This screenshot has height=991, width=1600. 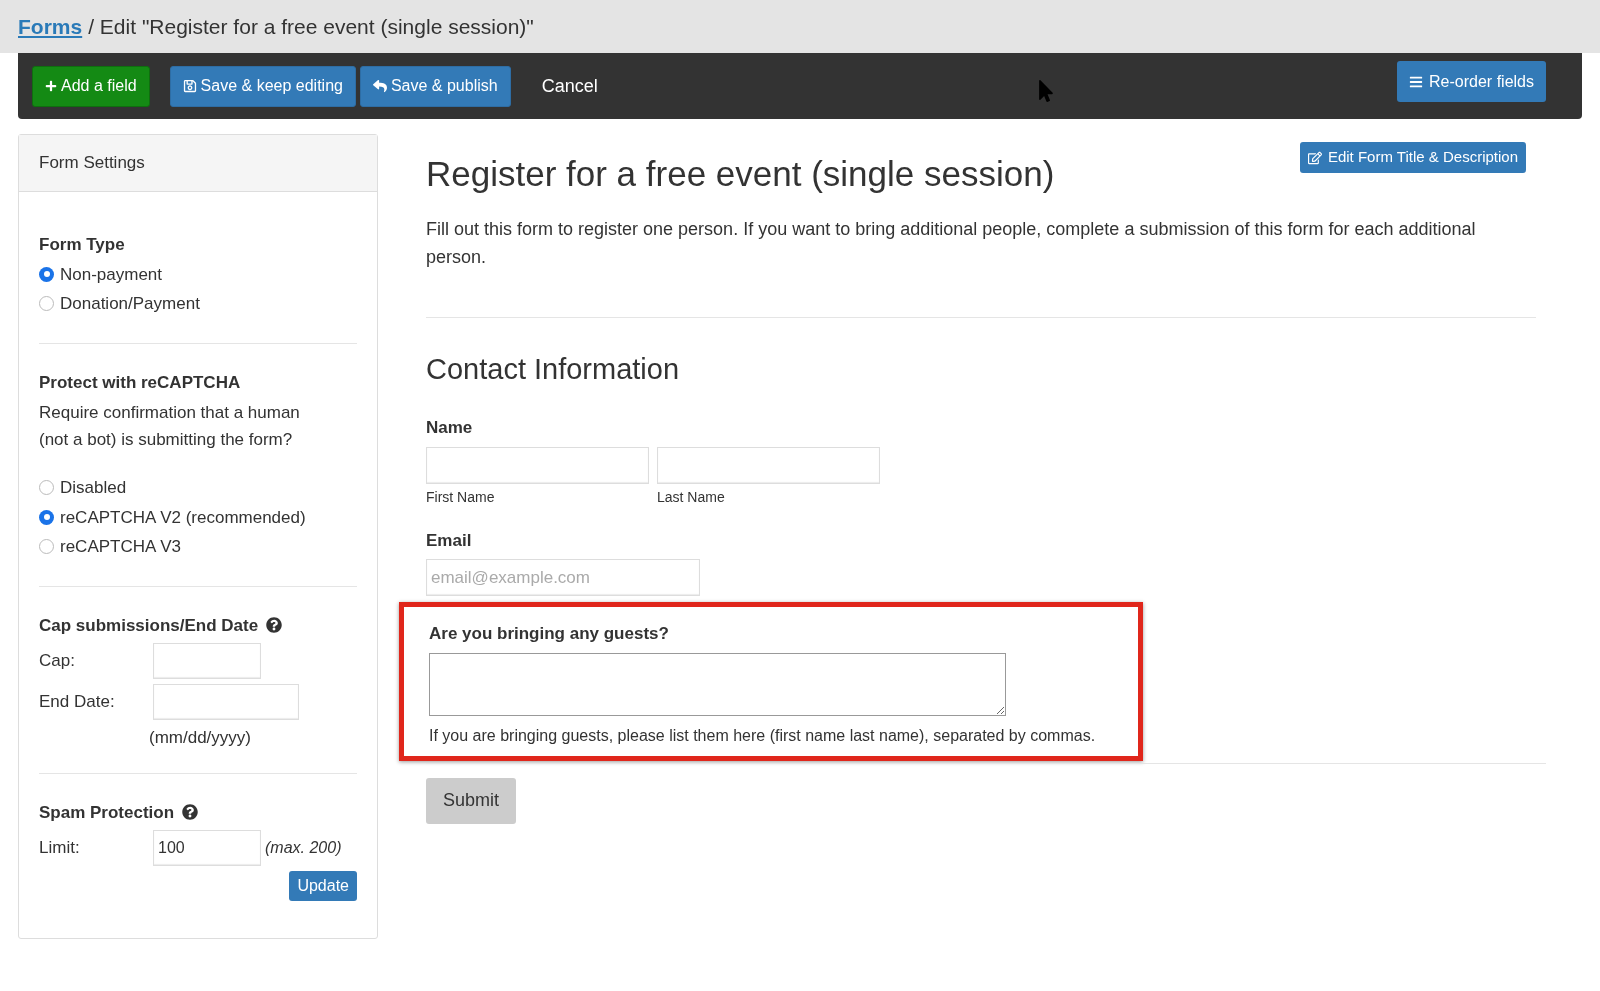 What do you see at coordinates (91, 86) in the screenshot?
I see `add-button: Add a field` at bounding box center [91, 86].